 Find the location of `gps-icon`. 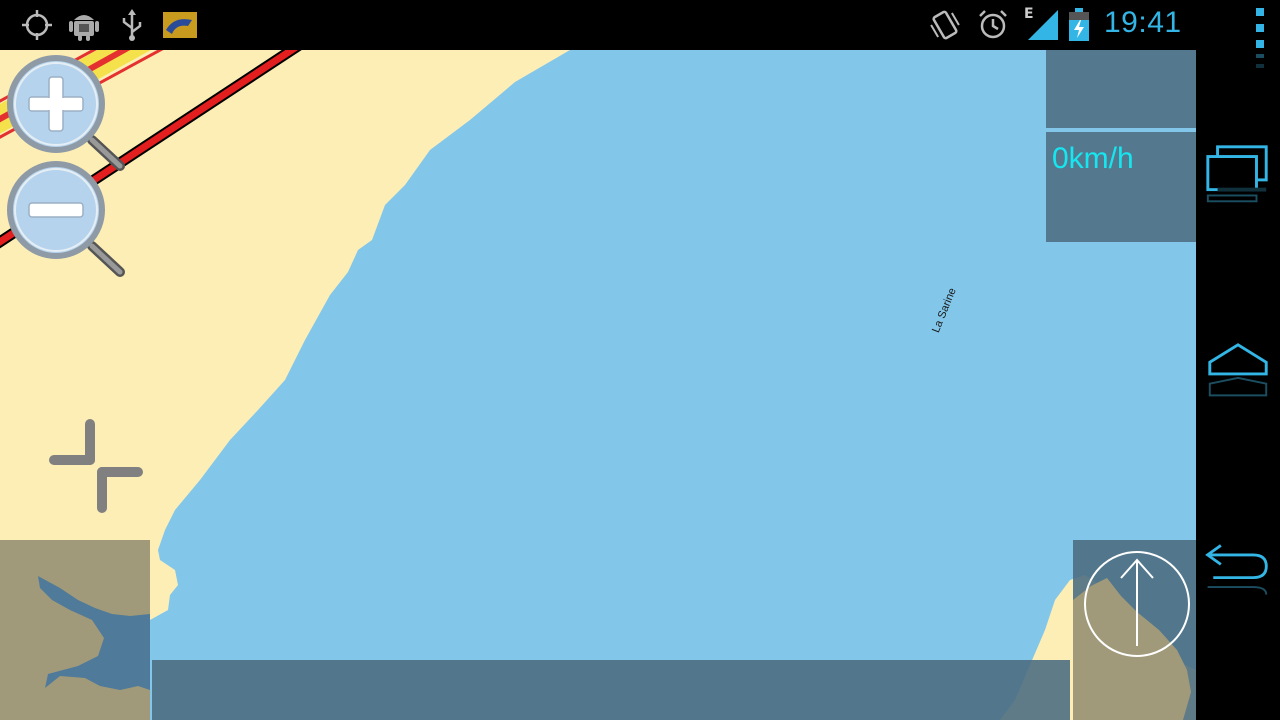

gps-icon is located at coordinates (37, 25).